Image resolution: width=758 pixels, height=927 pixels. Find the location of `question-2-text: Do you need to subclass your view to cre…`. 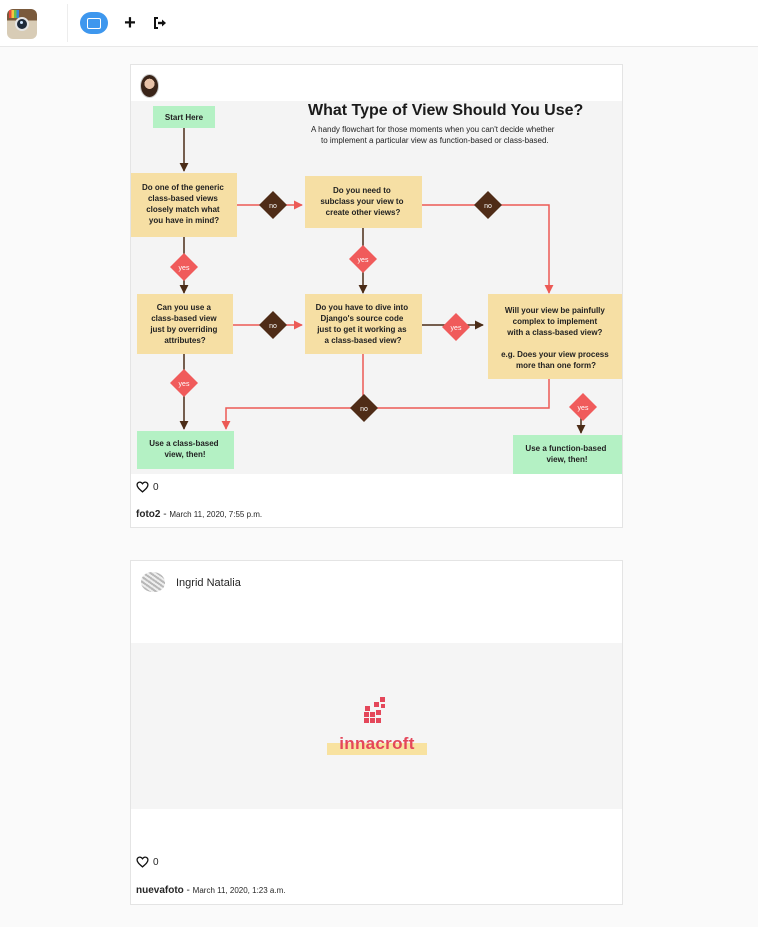

question-2-text: Do you need to subclass your view to cre… is located at coordinates (362, 201).